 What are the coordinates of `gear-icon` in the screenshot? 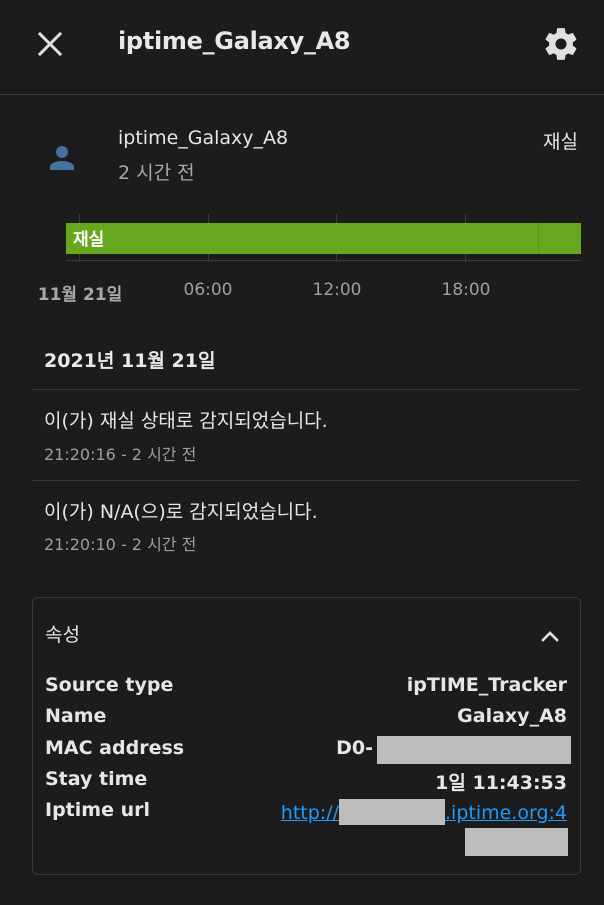 It's located at (561, 44).